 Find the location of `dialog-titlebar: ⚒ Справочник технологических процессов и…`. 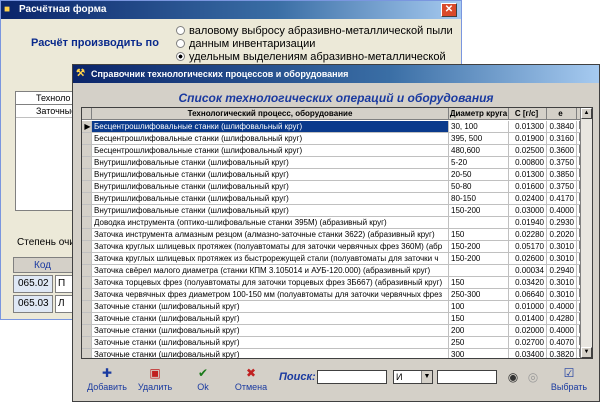

dialog-titlebar: ⚒ Справочник технологических процессов и… is located at coordinates (336, 74).